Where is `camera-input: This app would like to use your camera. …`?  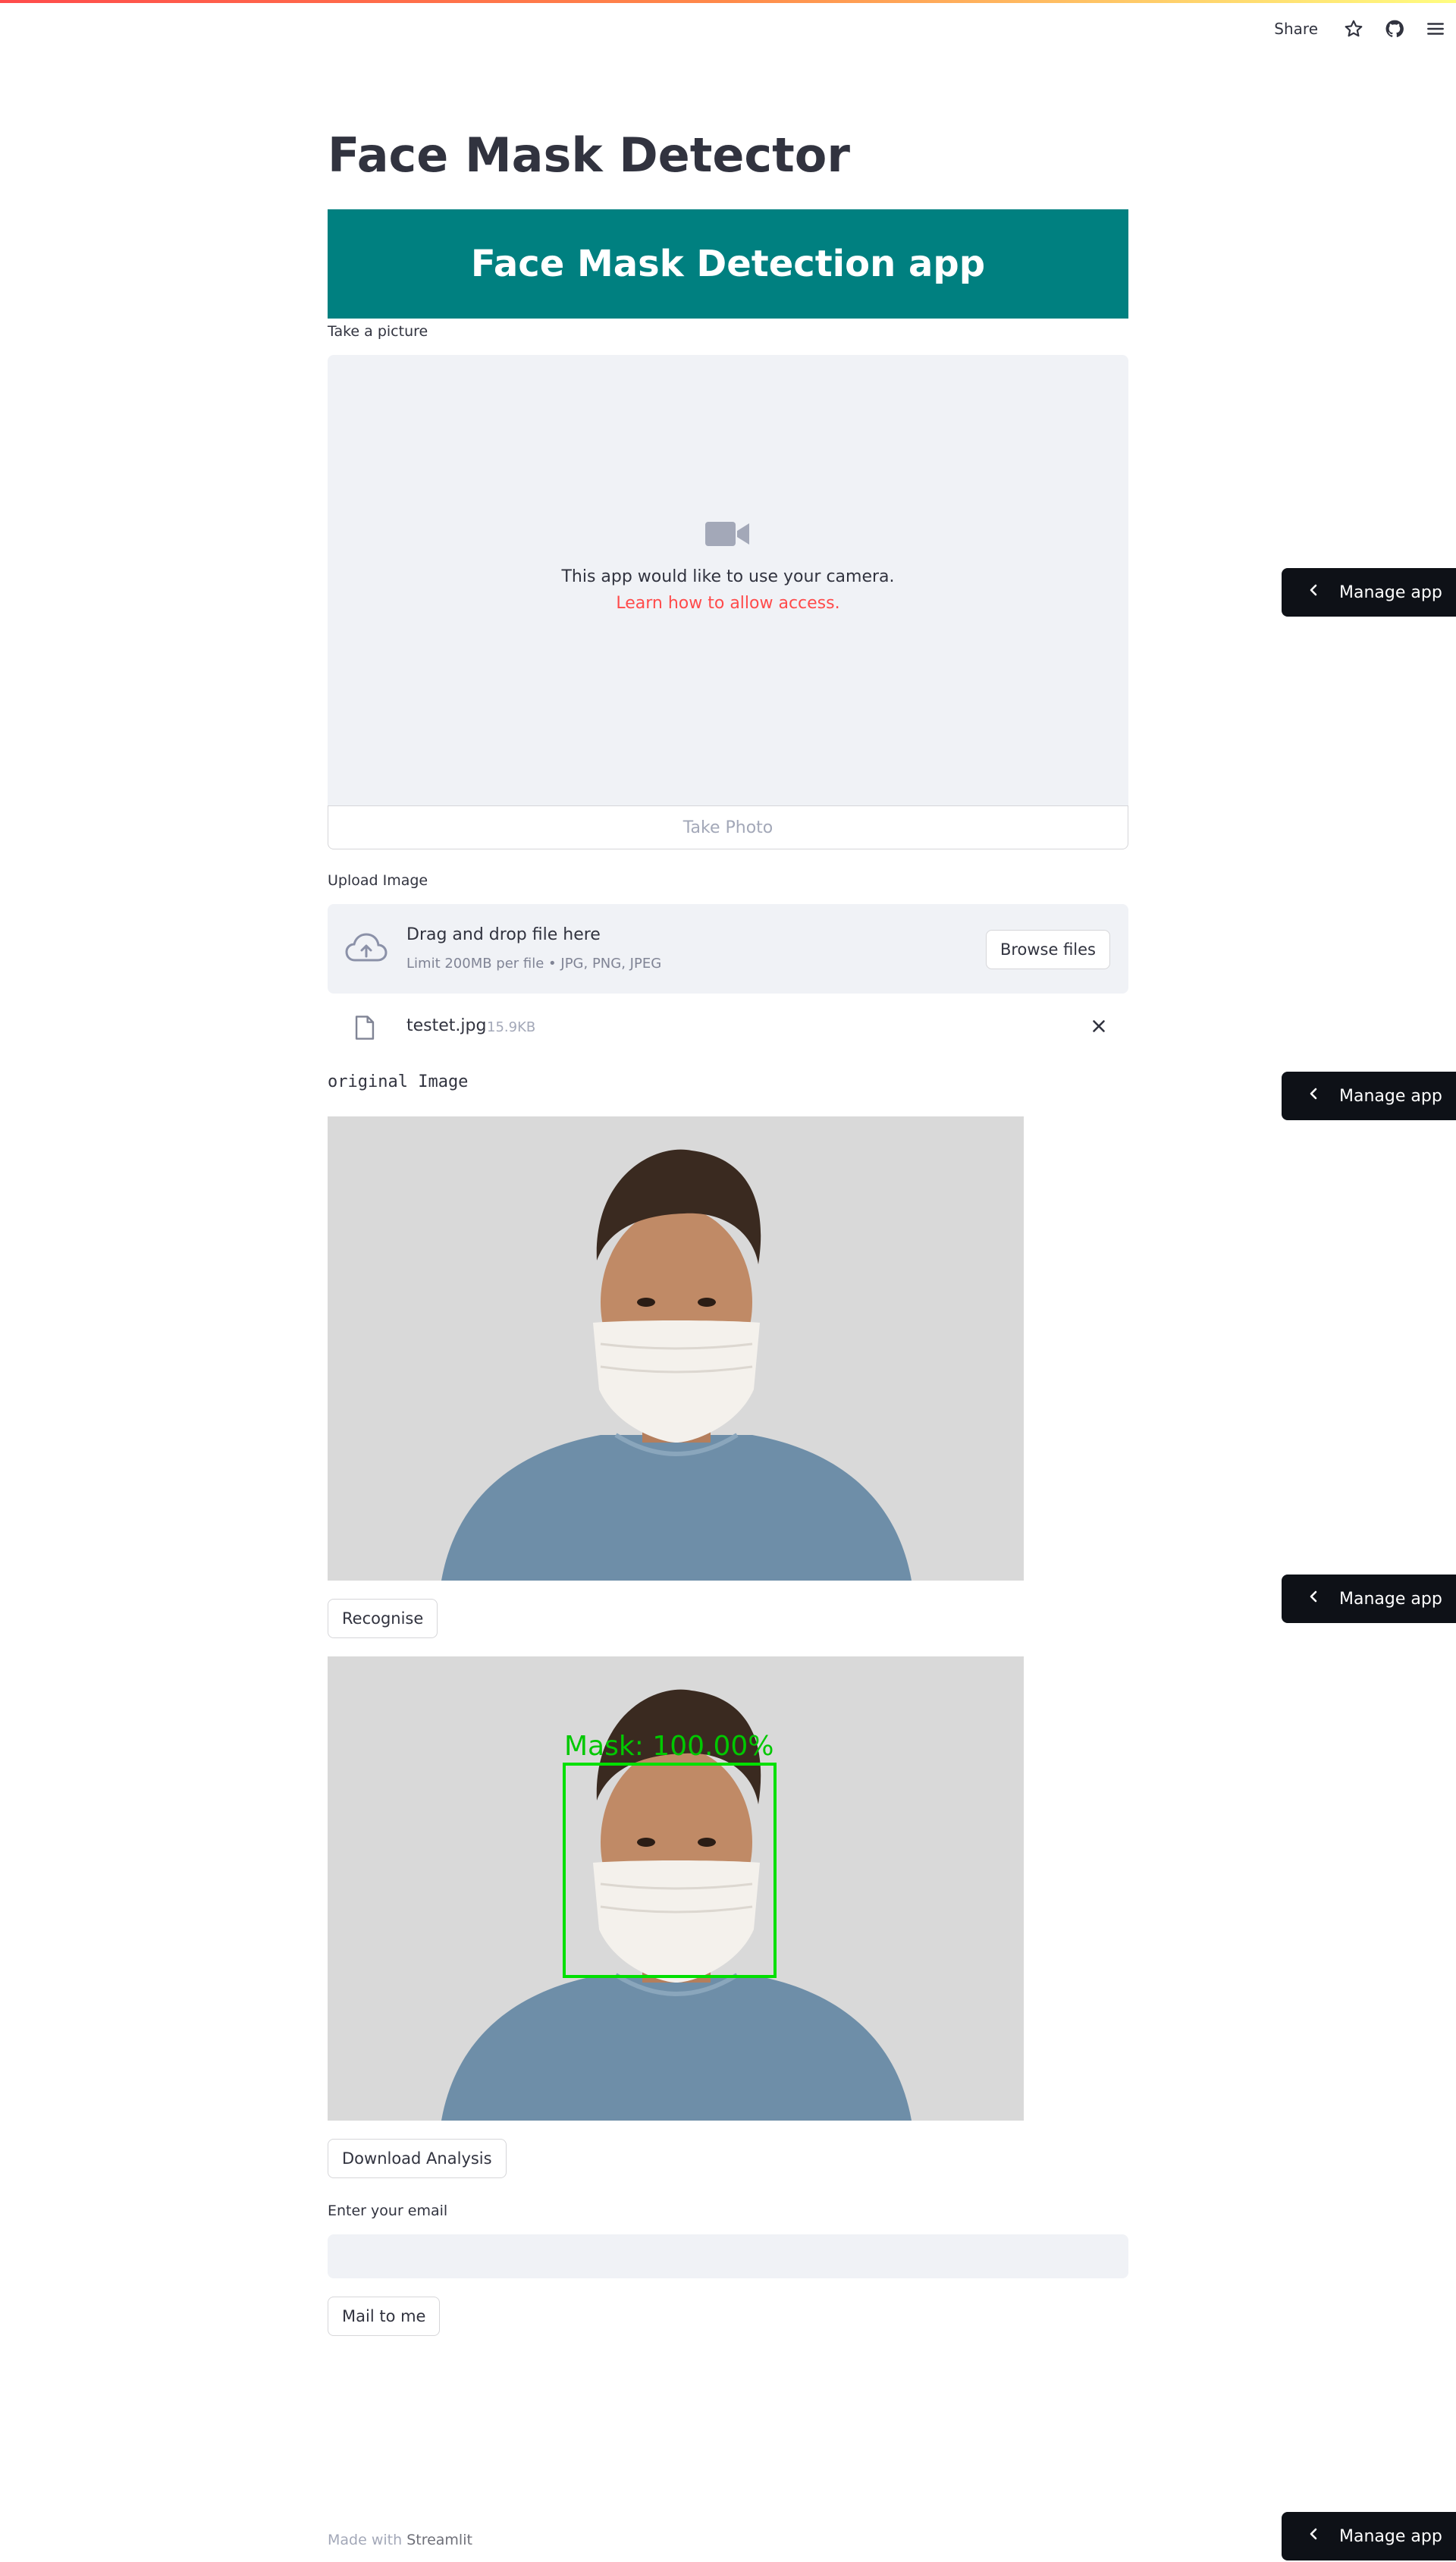 camera-input: This app would like to use your camera. … is located at coordinates (728, 580).